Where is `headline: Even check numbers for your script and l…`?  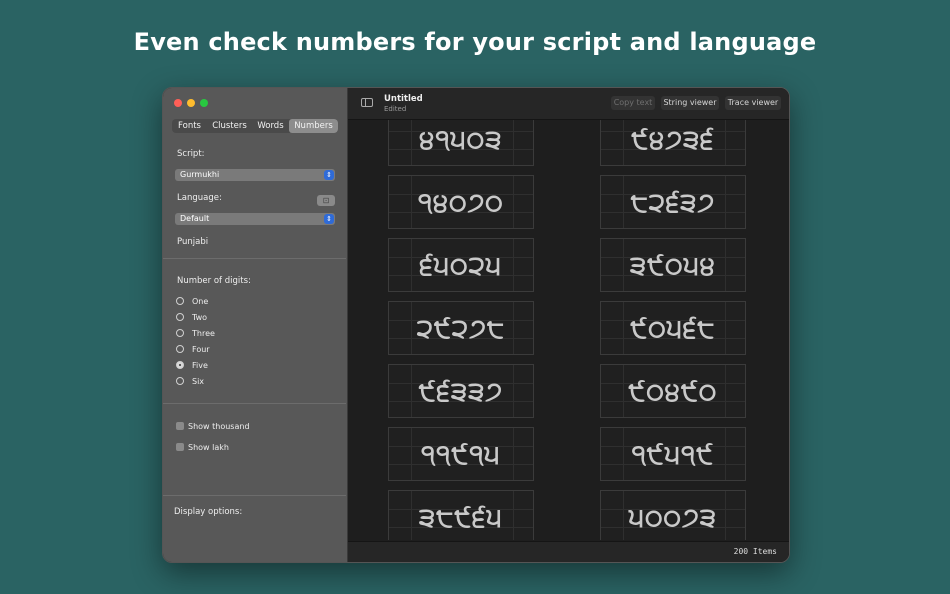 headline: Even check numbers for your script and l… is located at coordinates (475, 42).